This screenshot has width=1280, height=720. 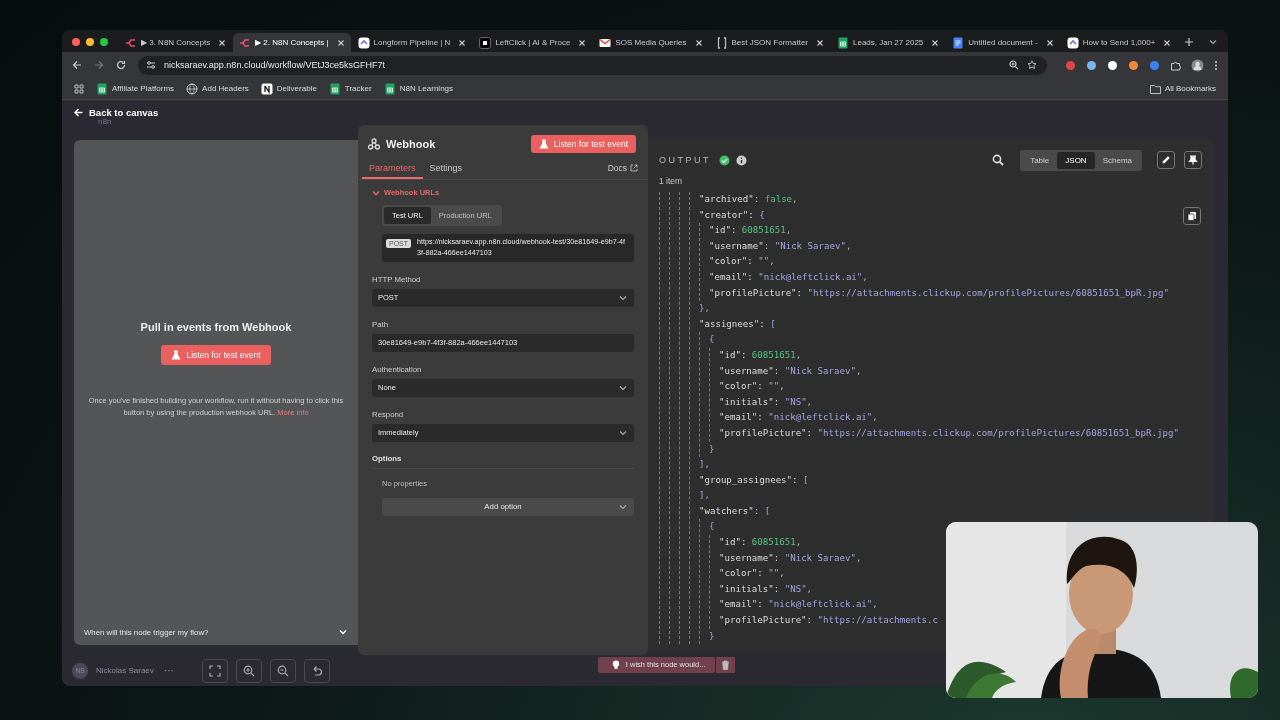 I want to click on pin-button, so click(x=1193, y=160).